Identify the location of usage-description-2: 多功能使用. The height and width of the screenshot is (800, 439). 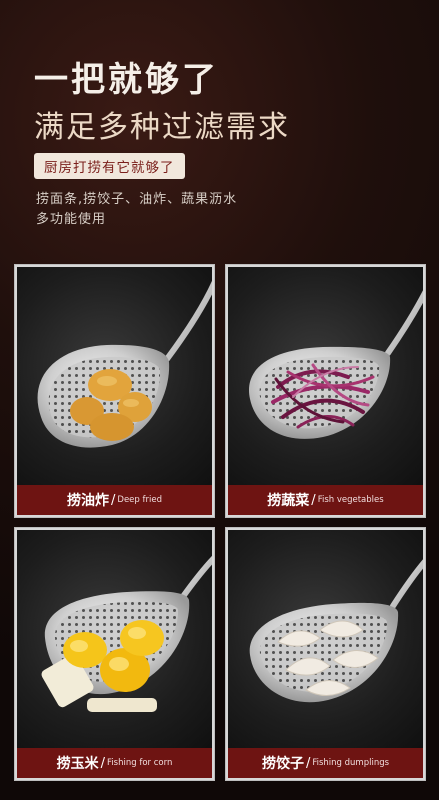
(71, 219).